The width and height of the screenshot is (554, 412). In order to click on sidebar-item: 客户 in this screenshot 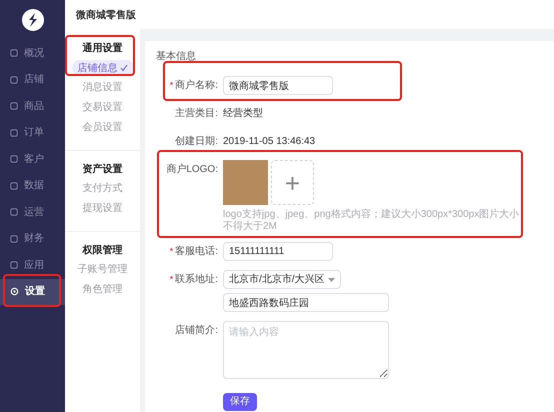, I will do `click(32, 159)`.